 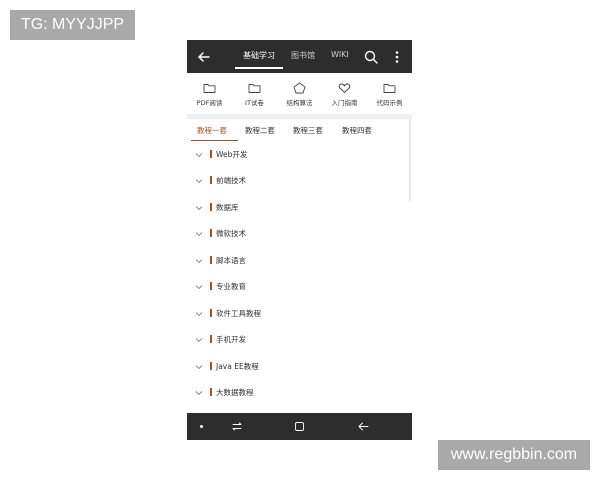 What do you see at coordinates (231, 339) in the screenshot?
I see `list-item-label: 手机开发` at bounding box center [231, 339].